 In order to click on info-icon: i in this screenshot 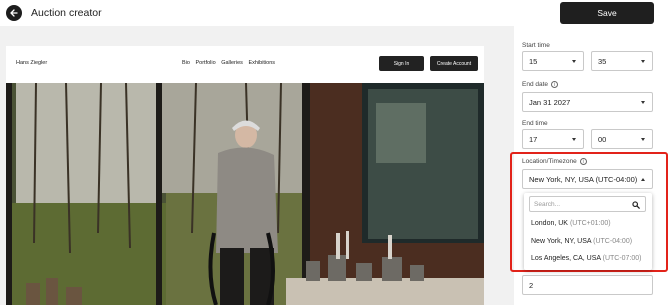, I will do `click(555, 84)`.